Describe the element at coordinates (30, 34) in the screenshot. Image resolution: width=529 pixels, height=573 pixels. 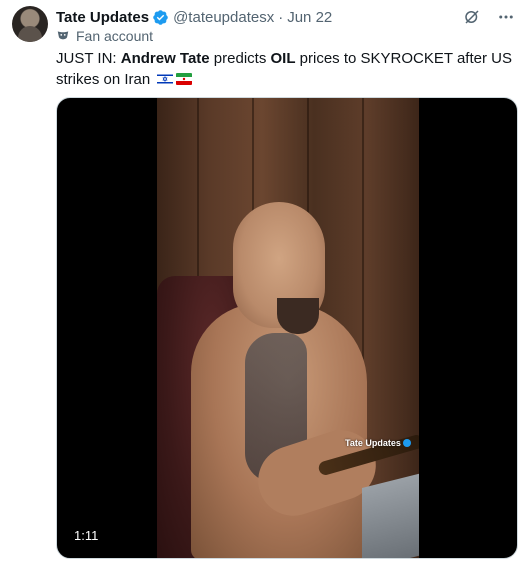
I see `avatar-figure` at that location.